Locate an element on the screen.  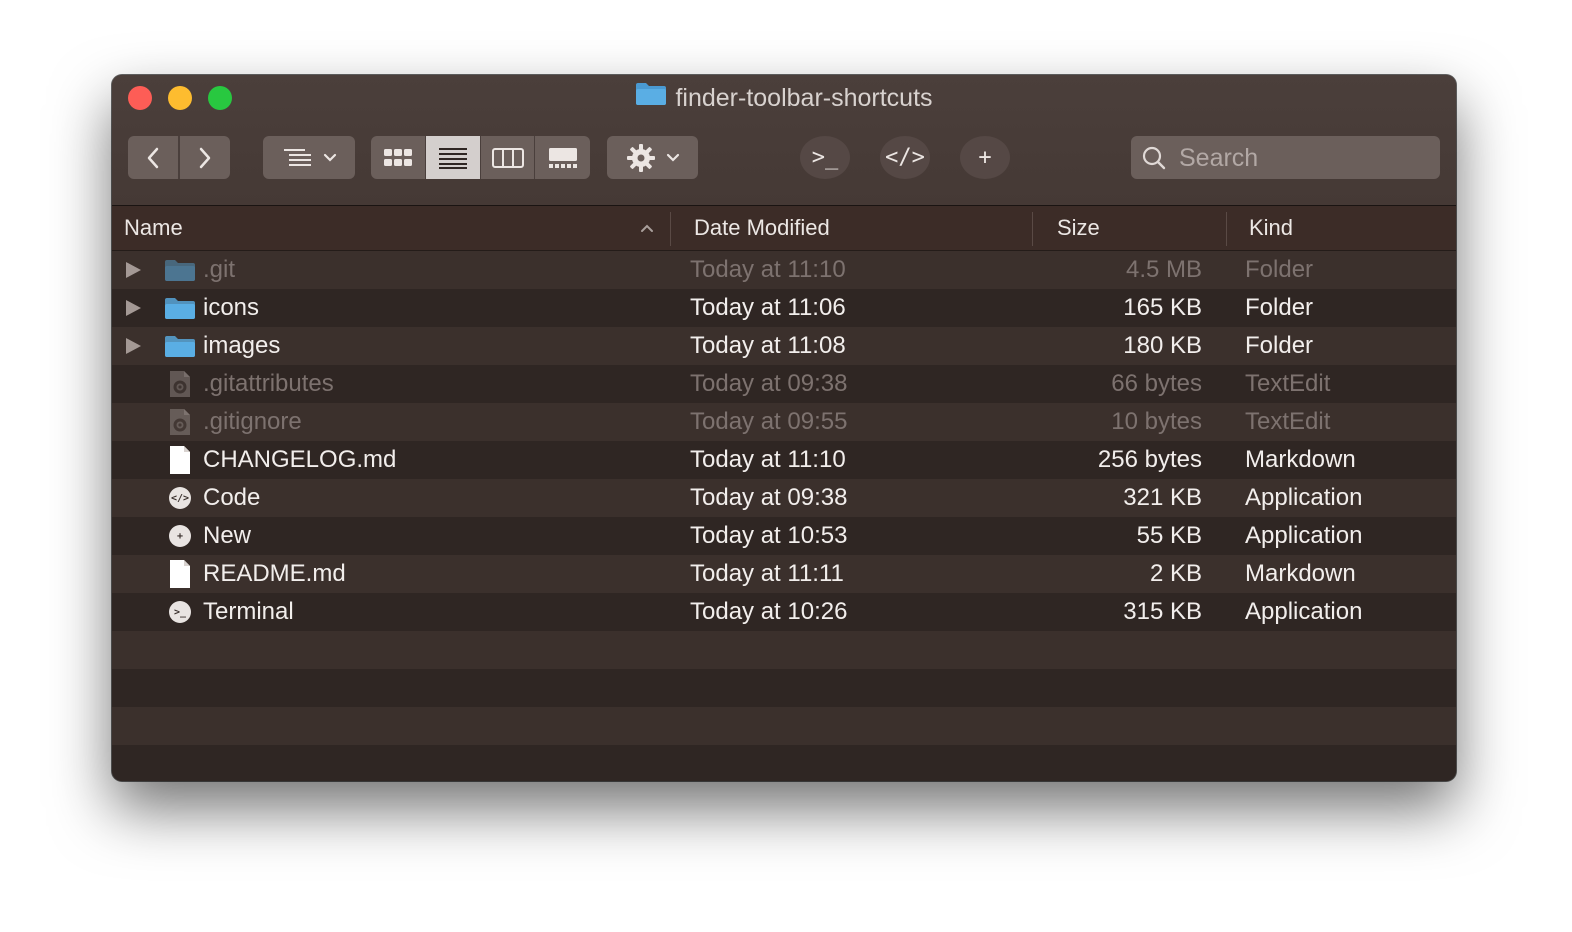
file-name: .git is located at coordinates (219, 269).